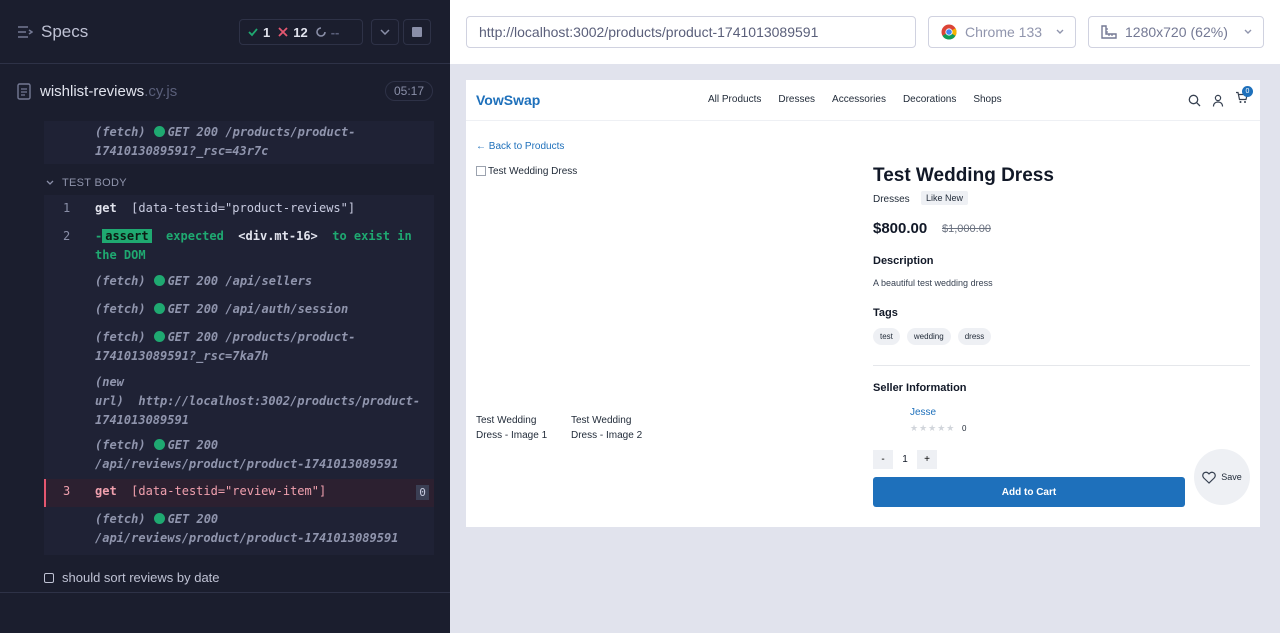 The height and width of the screenshot is (633, 1280). I want to click on product-category: Dresses, so click(891, 199).